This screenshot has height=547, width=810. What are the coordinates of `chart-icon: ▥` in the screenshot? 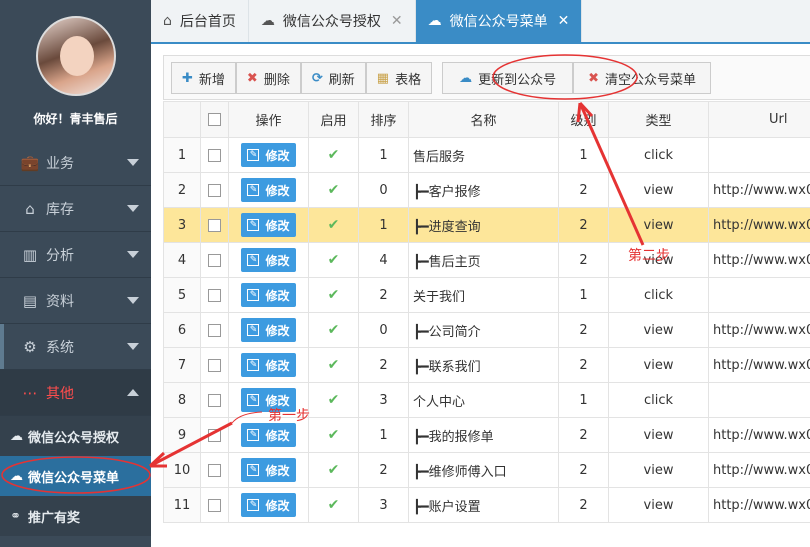 It's located at (30, 254).